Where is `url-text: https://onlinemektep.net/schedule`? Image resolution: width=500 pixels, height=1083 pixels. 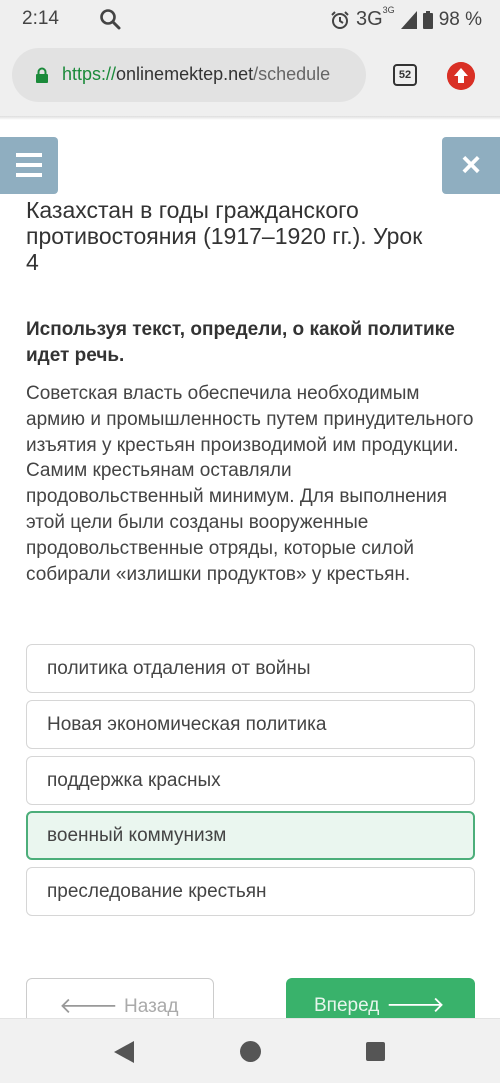 url-text: https://onlinemektep.net/schedule is located at coordinates (196, 74).